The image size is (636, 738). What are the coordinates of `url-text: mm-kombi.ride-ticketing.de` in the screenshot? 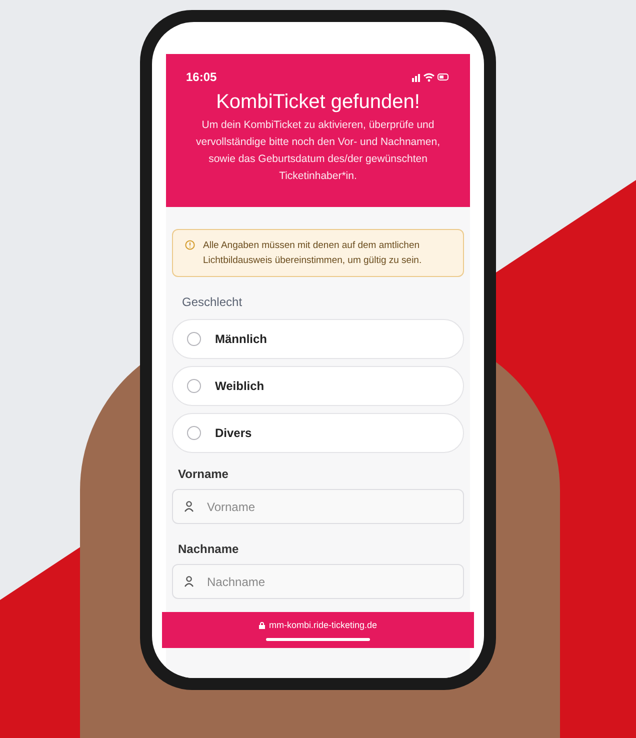 It's located at (323, 625).